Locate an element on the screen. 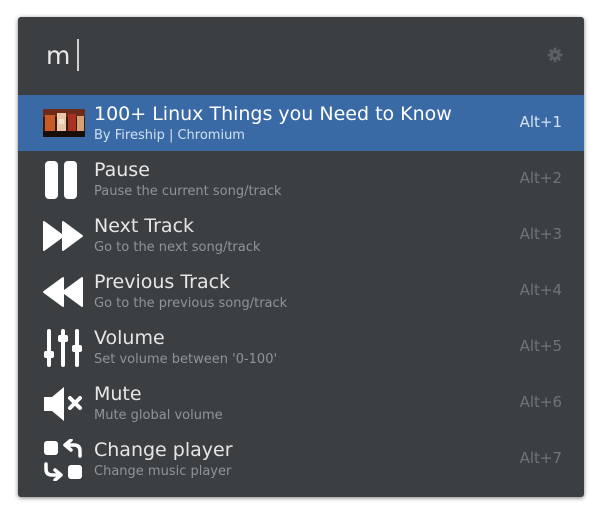 This screenshot has height=523, width=598. result-item-mute: Mute Mute global volume Alt+6 is located at coordinates (301, 403).